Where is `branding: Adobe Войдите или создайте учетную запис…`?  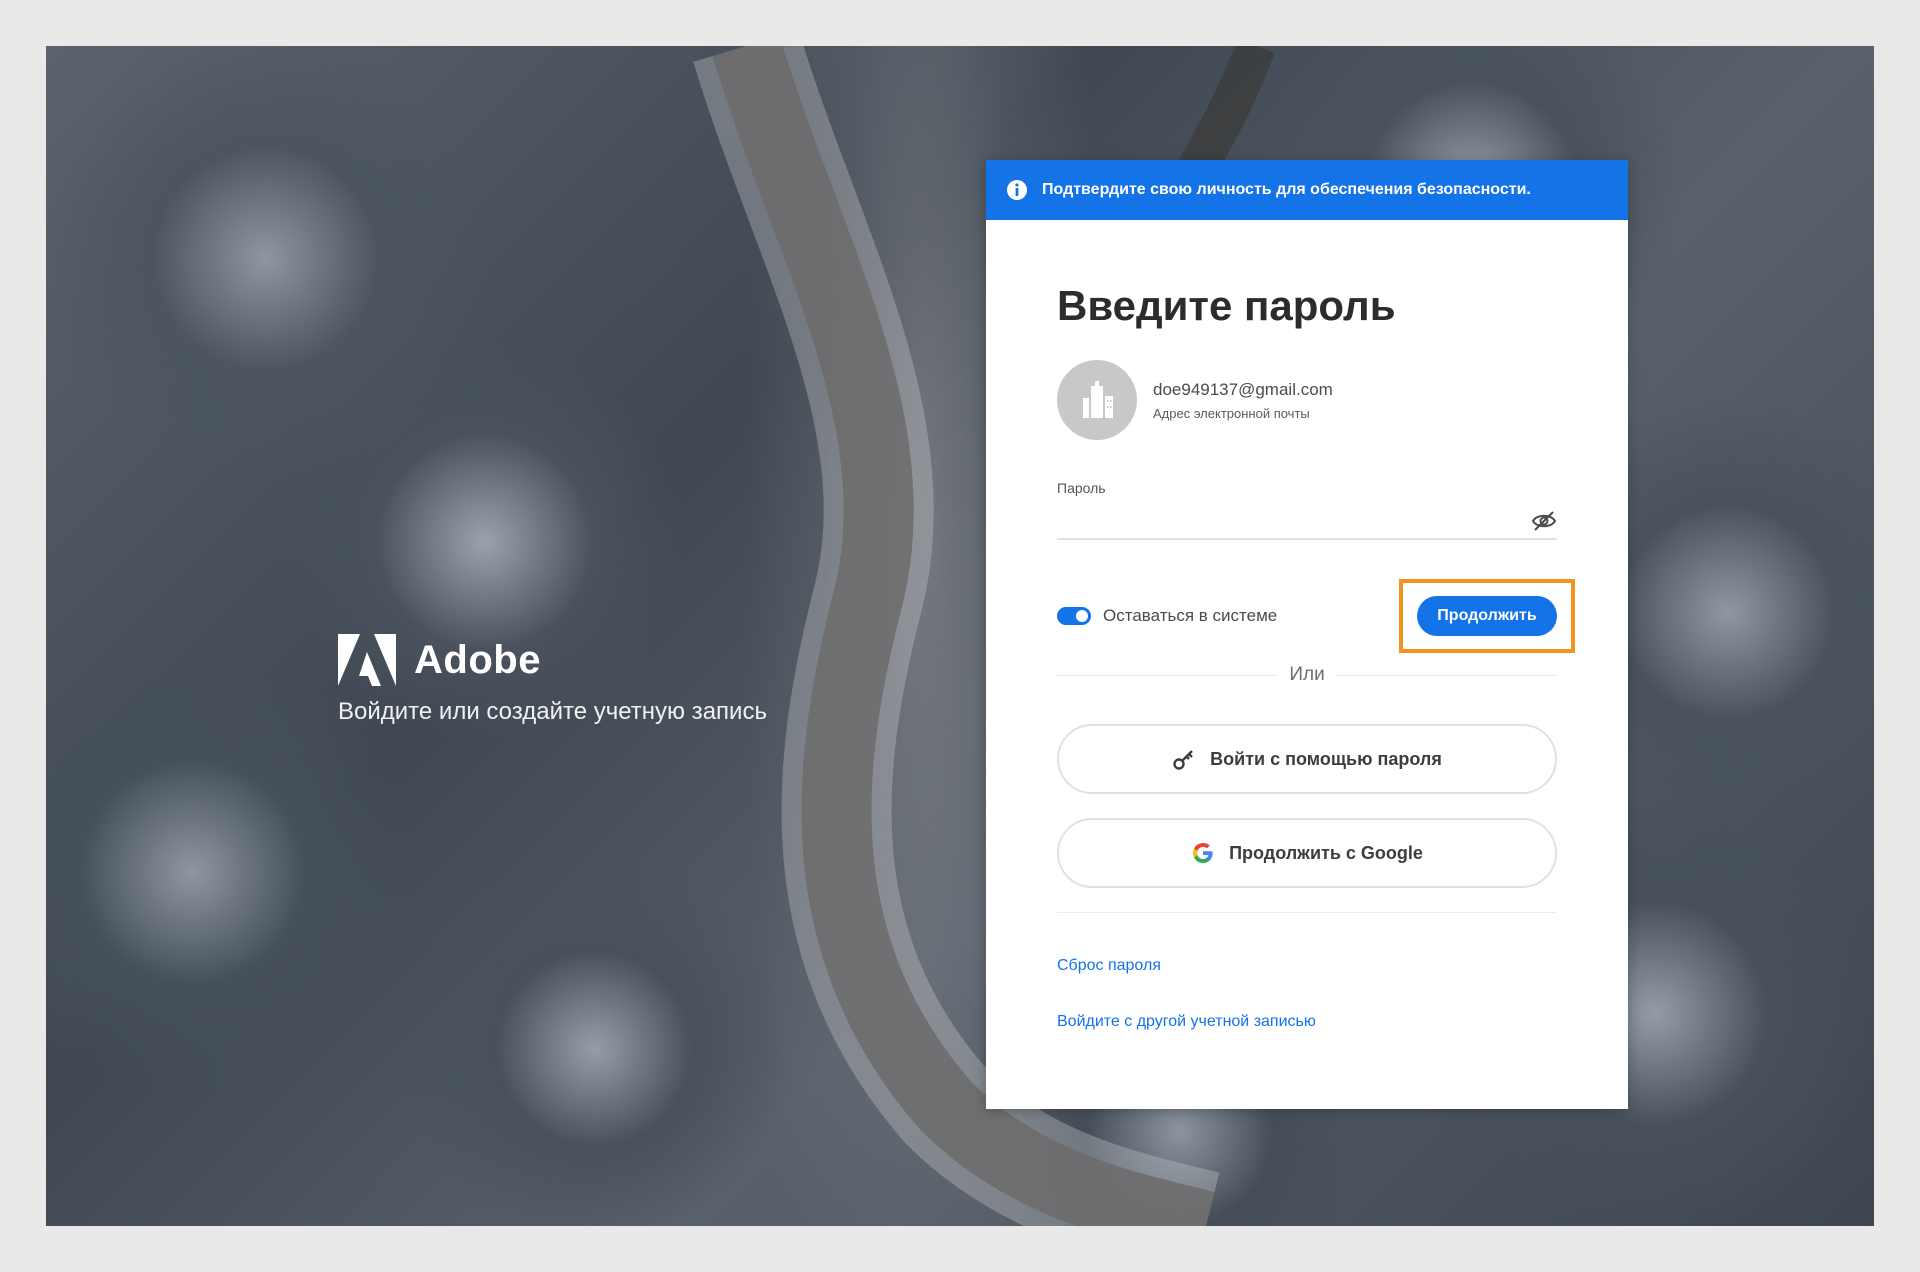
branding: Adobe Войдите или создайте учетную запис… is located at coordinates (552, 680).